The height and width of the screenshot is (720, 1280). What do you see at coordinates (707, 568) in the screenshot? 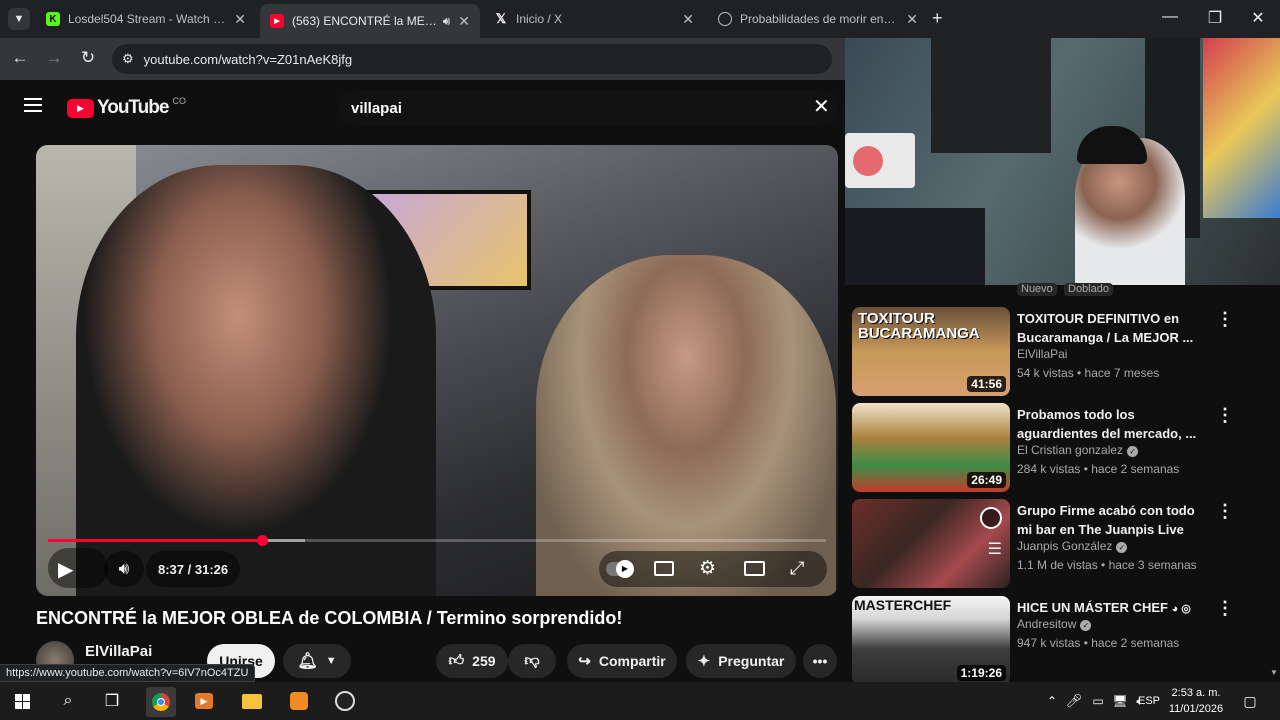
I see `settings-gear-icon: ⚙` at bounding box center [707, 568].